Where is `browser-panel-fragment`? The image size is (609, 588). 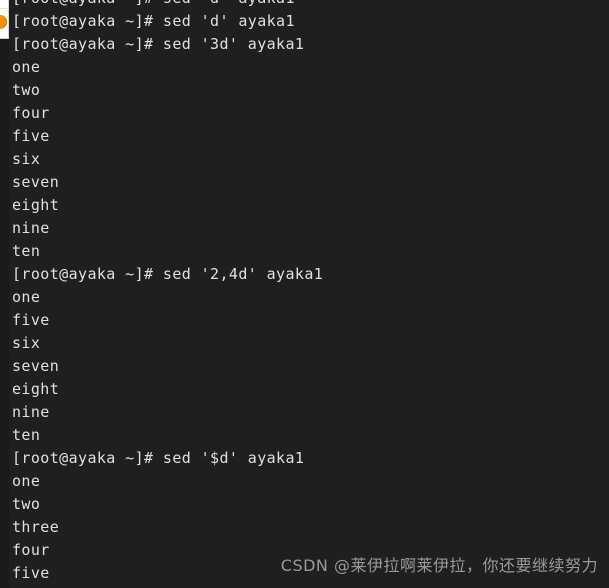
browser-panel-fragment is located at coordinates (4, 19).